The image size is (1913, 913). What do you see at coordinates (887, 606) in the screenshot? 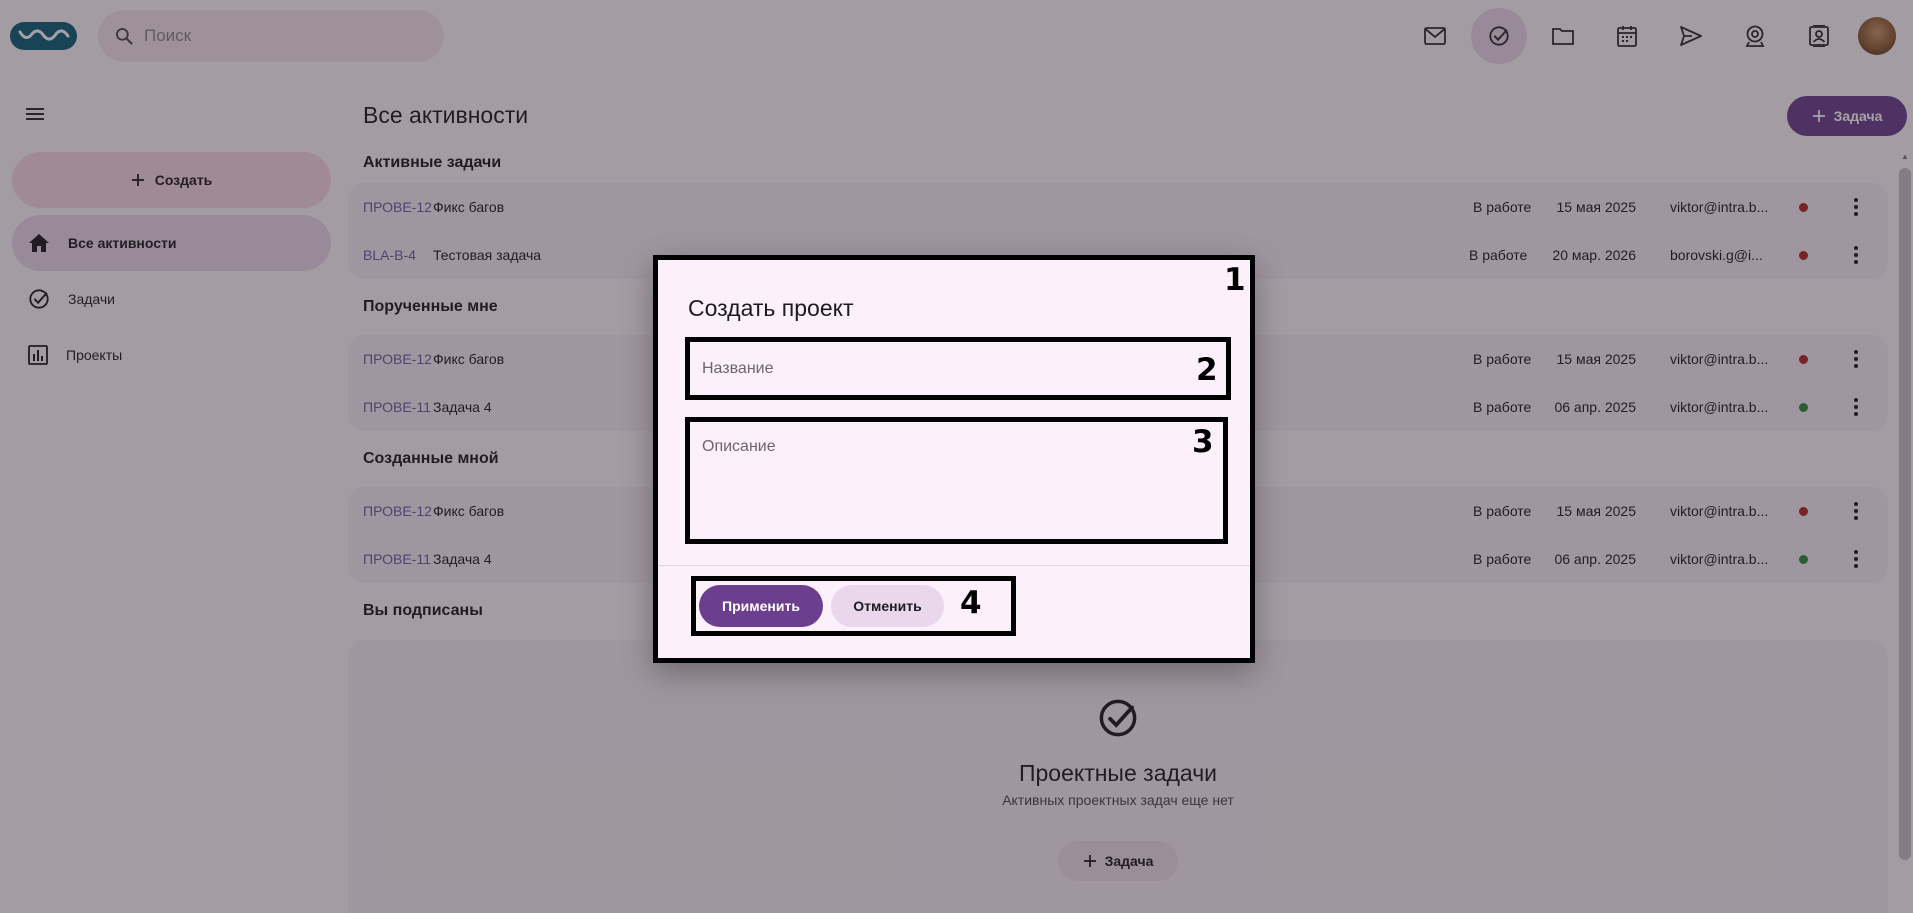
I see `cancel-button: Отменить` at bounding box center [887, 606].